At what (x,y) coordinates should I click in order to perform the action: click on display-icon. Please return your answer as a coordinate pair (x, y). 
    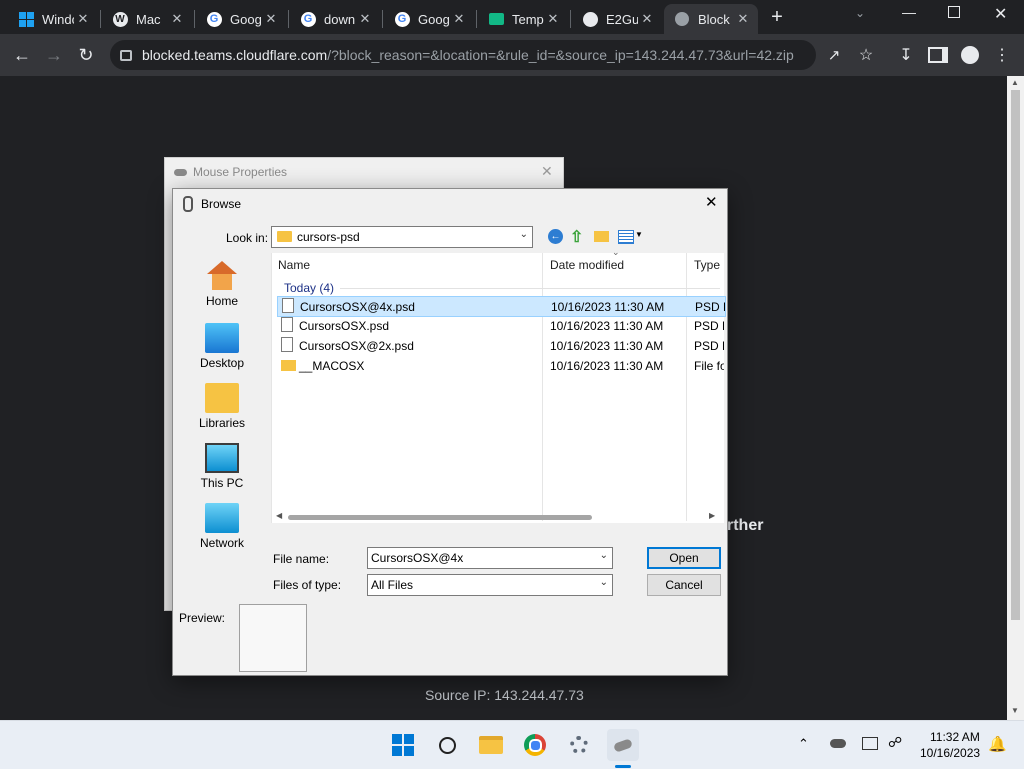
    Looking at the image, I should click on (870, 743).